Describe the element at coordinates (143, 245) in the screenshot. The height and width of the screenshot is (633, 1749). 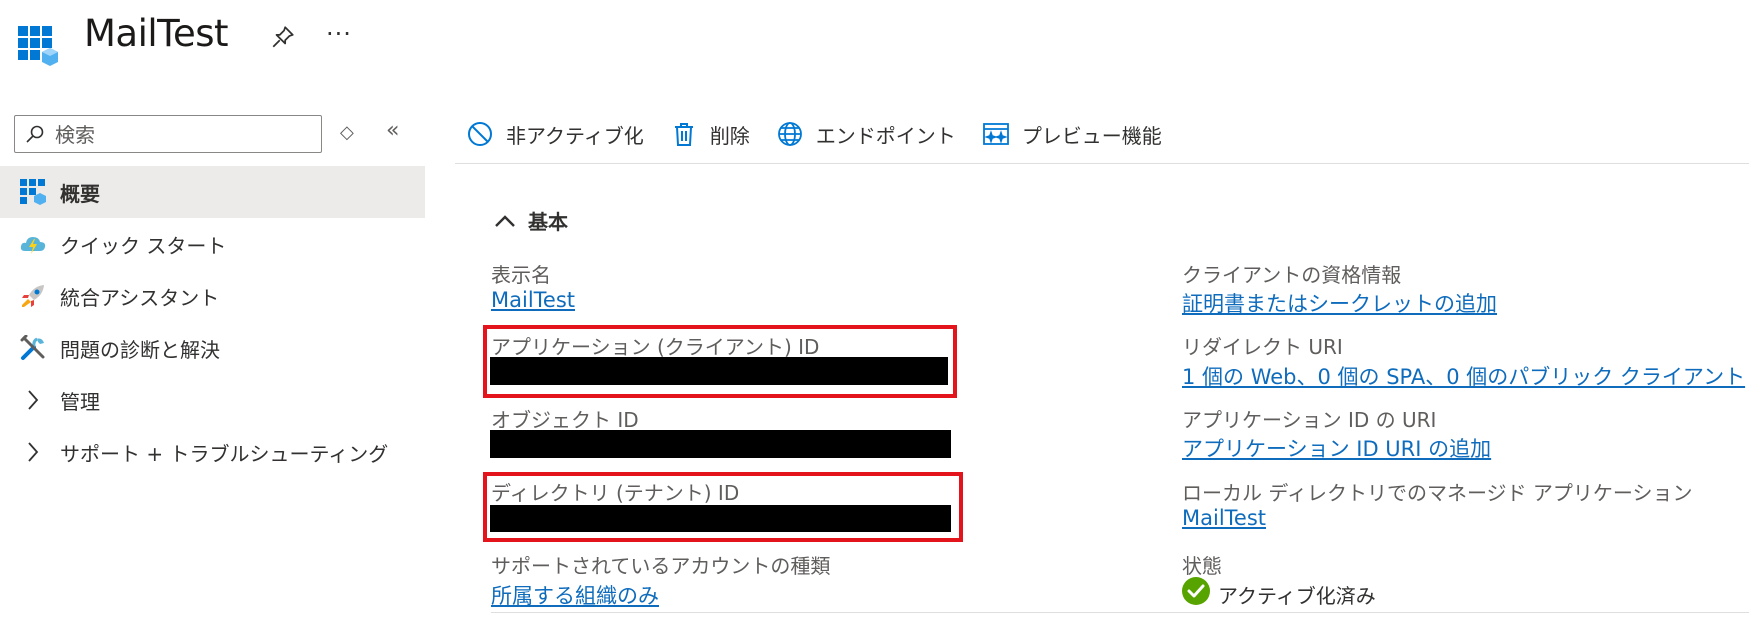
I see `sidebar-item-label: クイック スタート` at that location.